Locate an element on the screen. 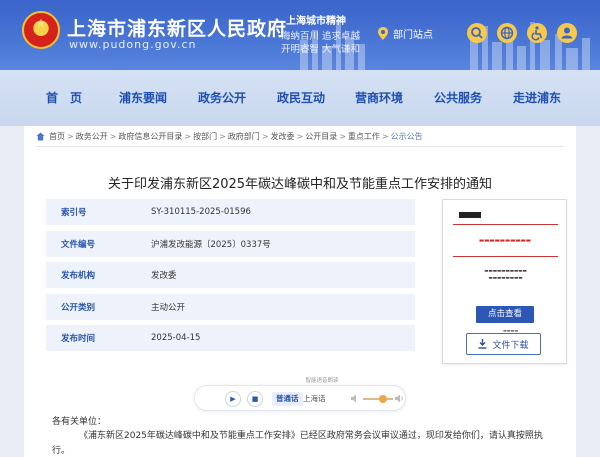  nav-item-public-interaction: 政民互动 is located at coordinates (301, 97).